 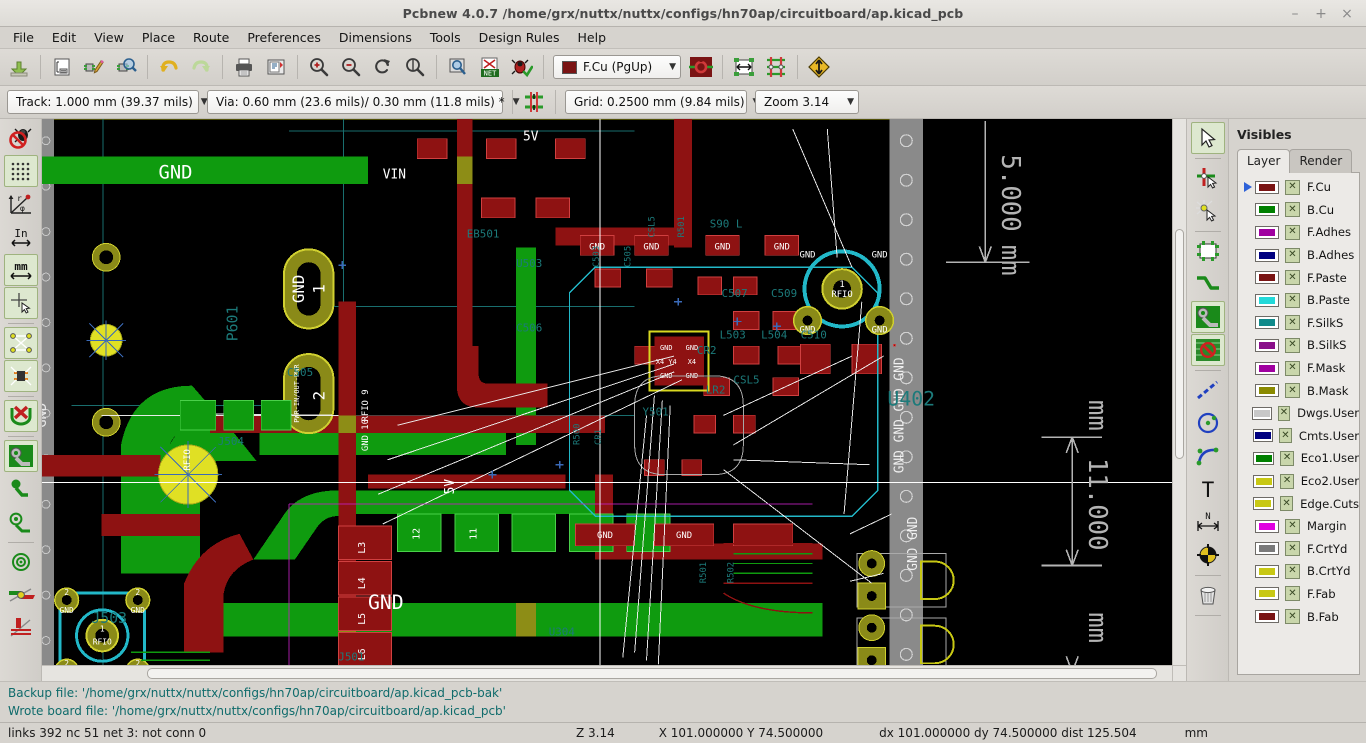 What do you see at coordinates (1208, 522) in the screenshot?
I see `add-dimension-icon: N` at bounding box center [1208, 522].